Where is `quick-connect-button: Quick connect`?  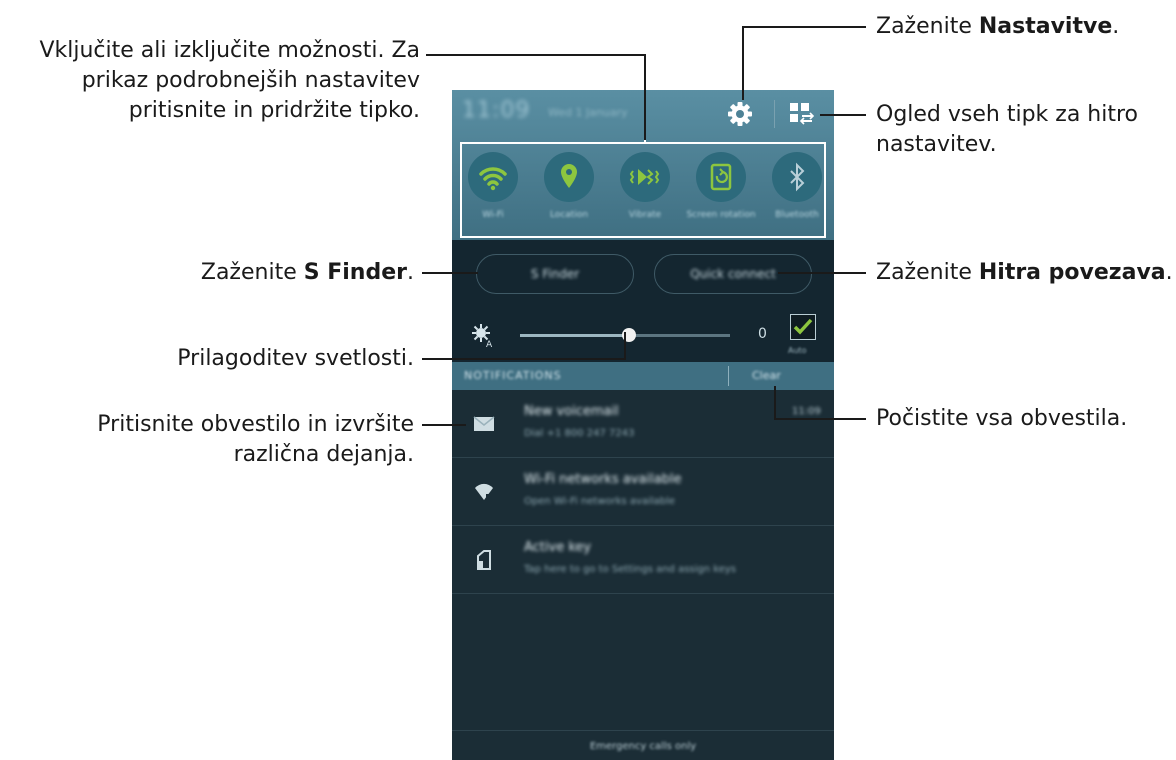 quick-connect-button: Quick connect is located at coordinates (733, 274).